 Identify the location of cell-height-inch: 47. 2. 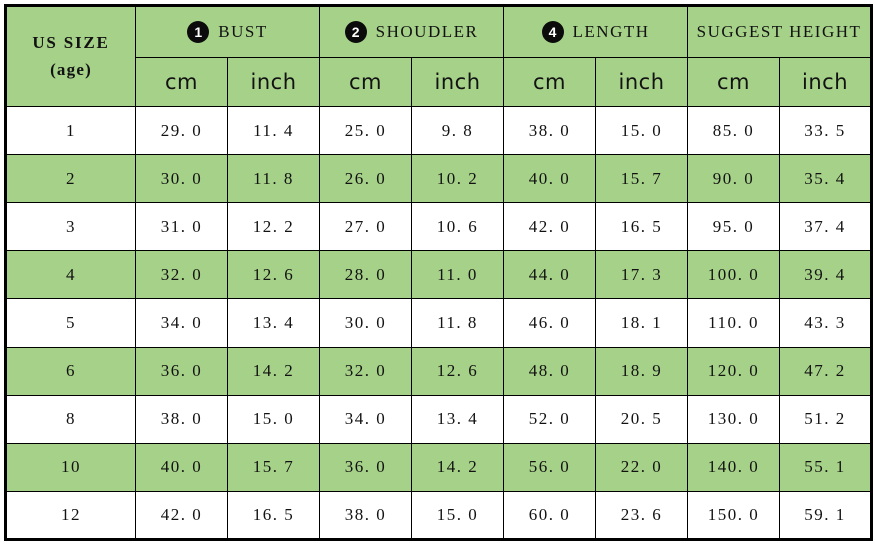
(826, 371).